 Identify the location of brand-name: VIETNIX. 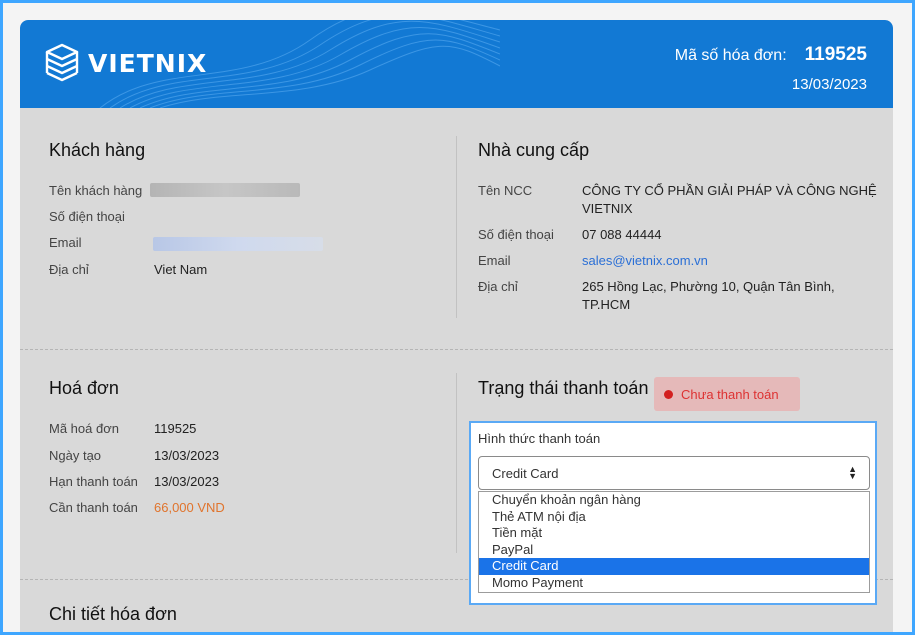
(148, 63).